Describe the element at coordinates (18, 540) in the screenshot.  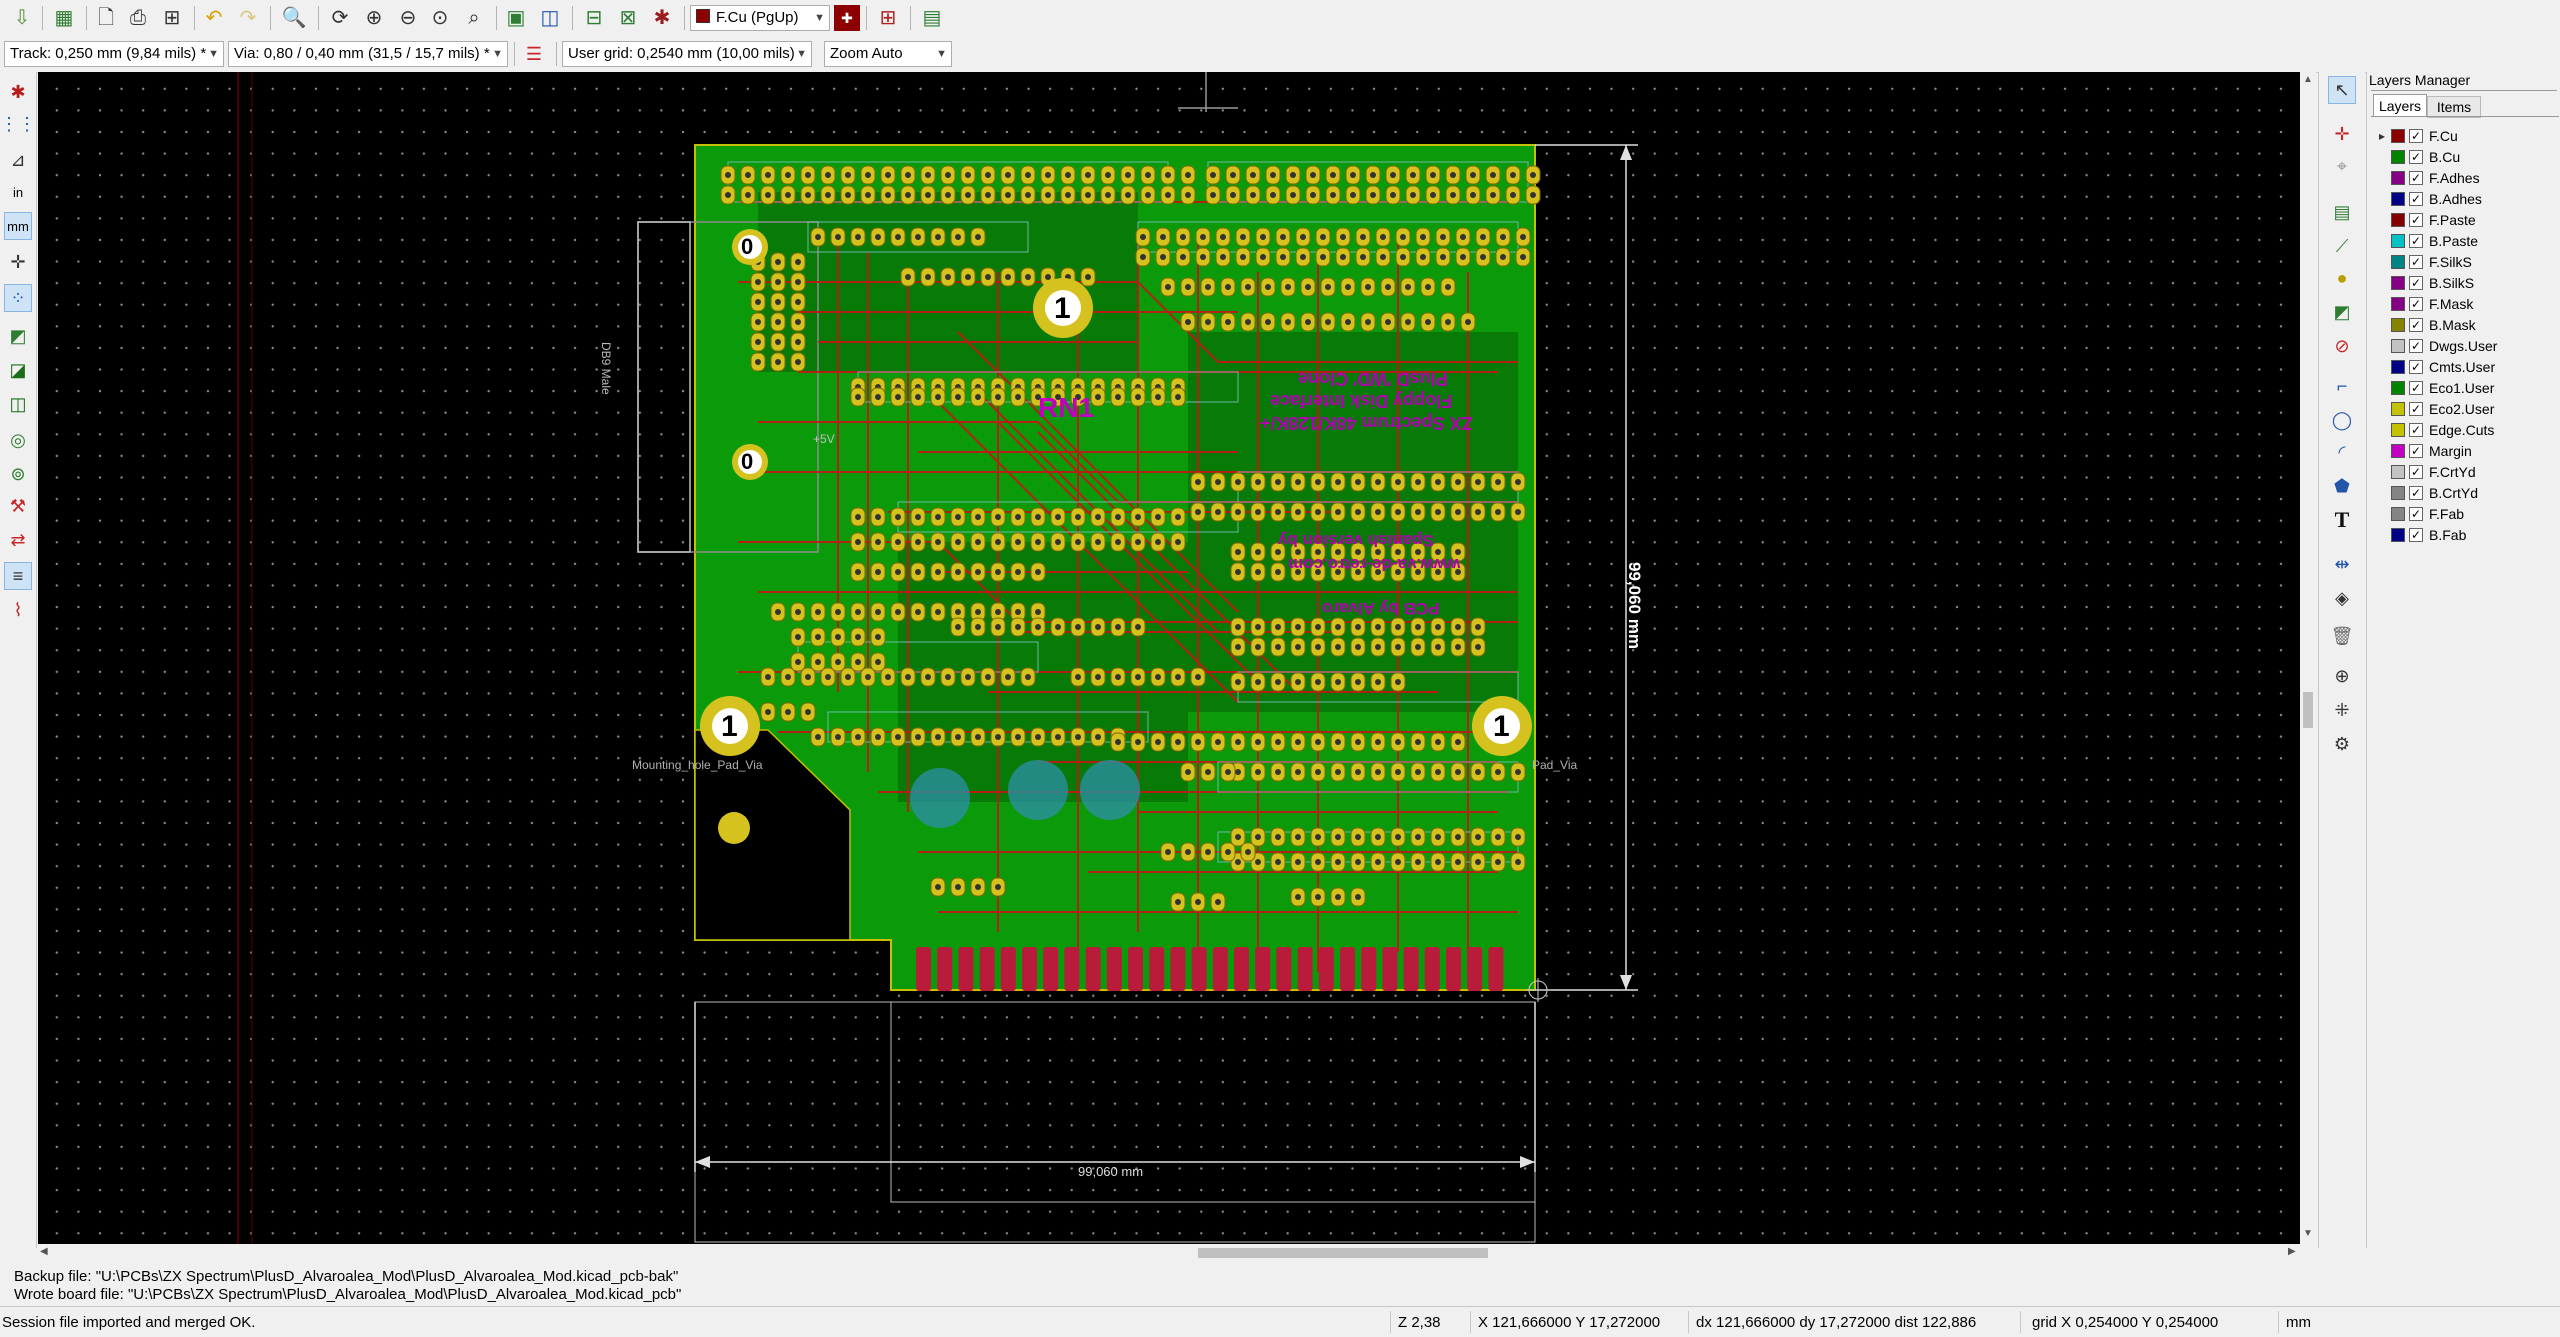
I see `high-contrast-icon: ⇄` at that location.